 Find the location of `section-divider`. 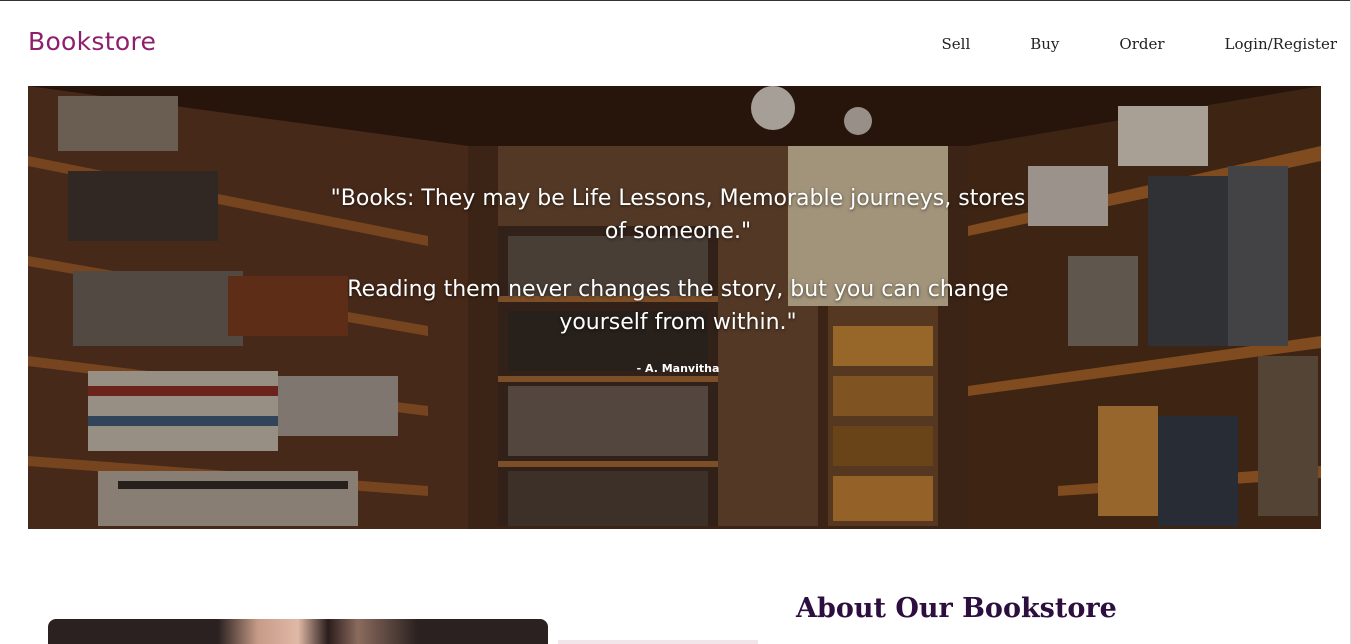

section-divider is located at coordinates (658, 642).